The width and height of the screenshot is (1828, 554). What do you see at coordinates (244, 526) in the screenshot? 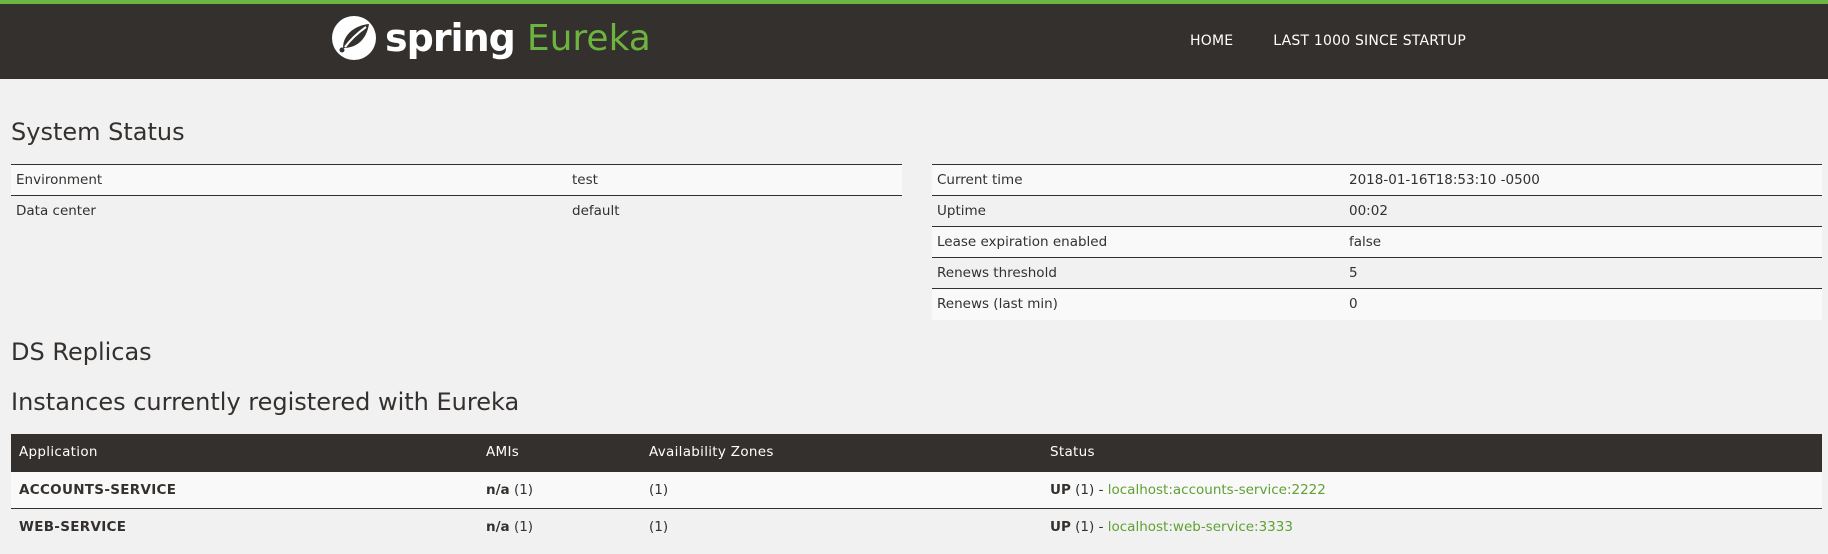
I see `application-name: WEB-SERVICE` at bounding box center [244, 526].